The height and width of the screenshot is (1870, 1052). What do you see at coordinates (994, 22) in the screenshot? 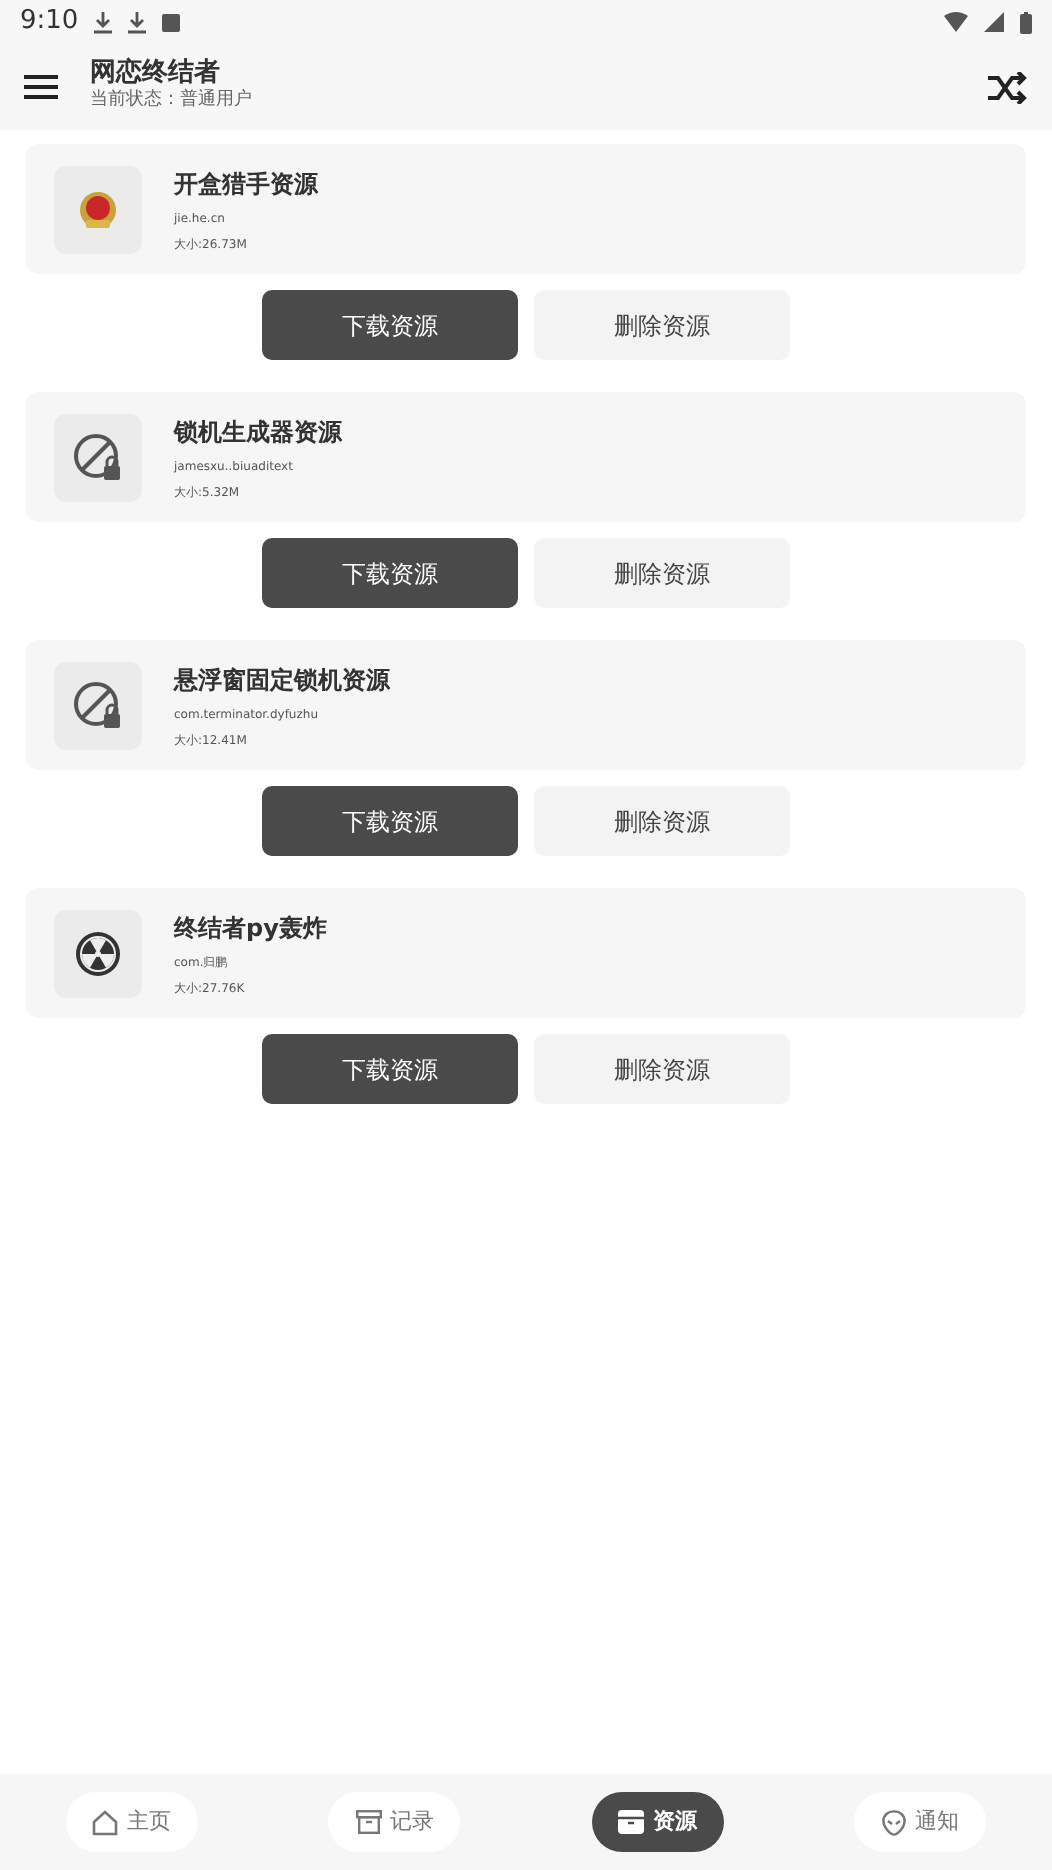
I see `signal-icon` at bounding box center [994, 22].